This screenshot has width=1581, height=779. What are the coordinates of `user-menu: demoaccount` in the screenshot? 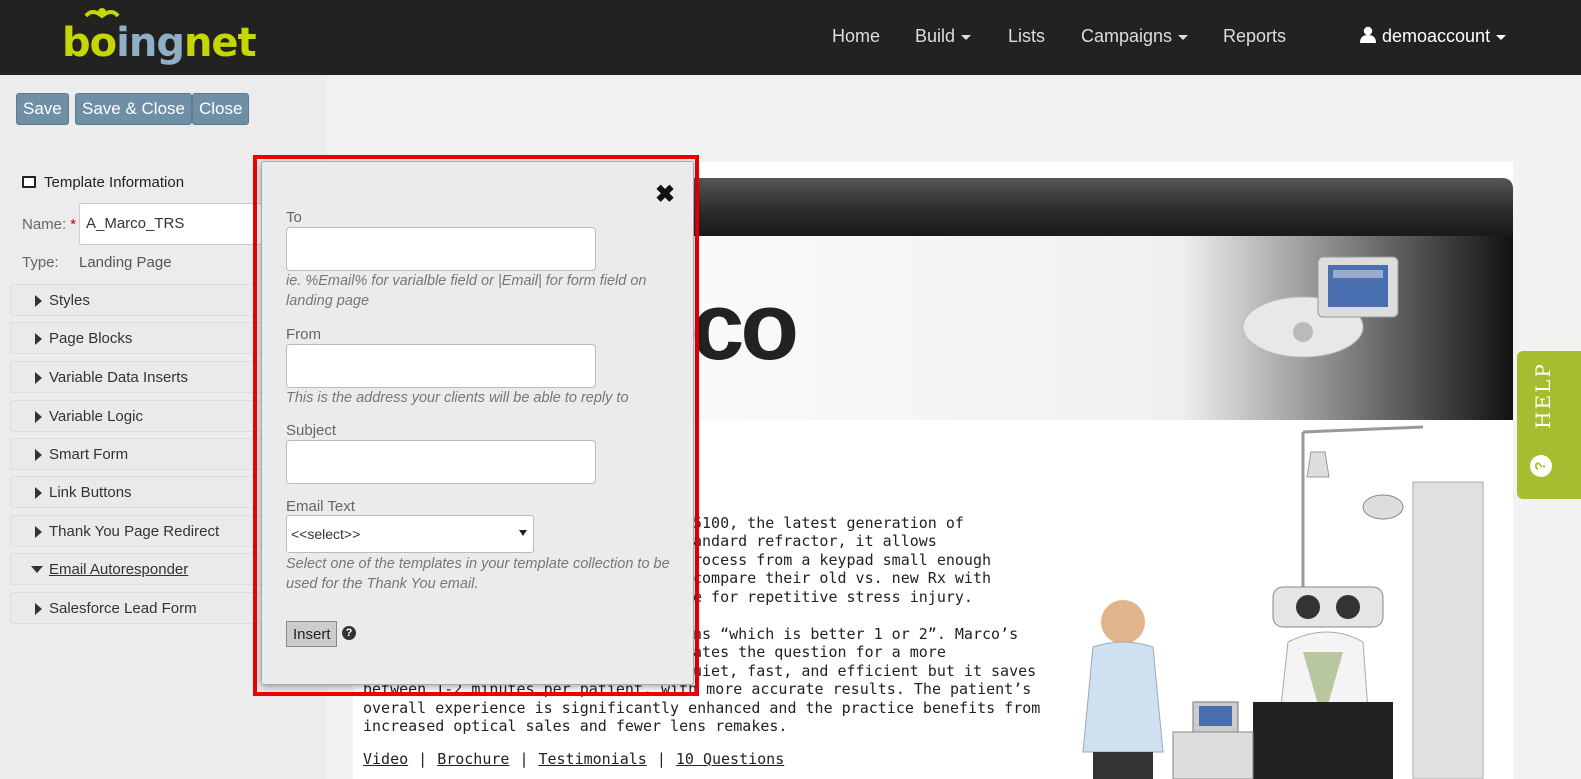 It's located at (1433, 36).